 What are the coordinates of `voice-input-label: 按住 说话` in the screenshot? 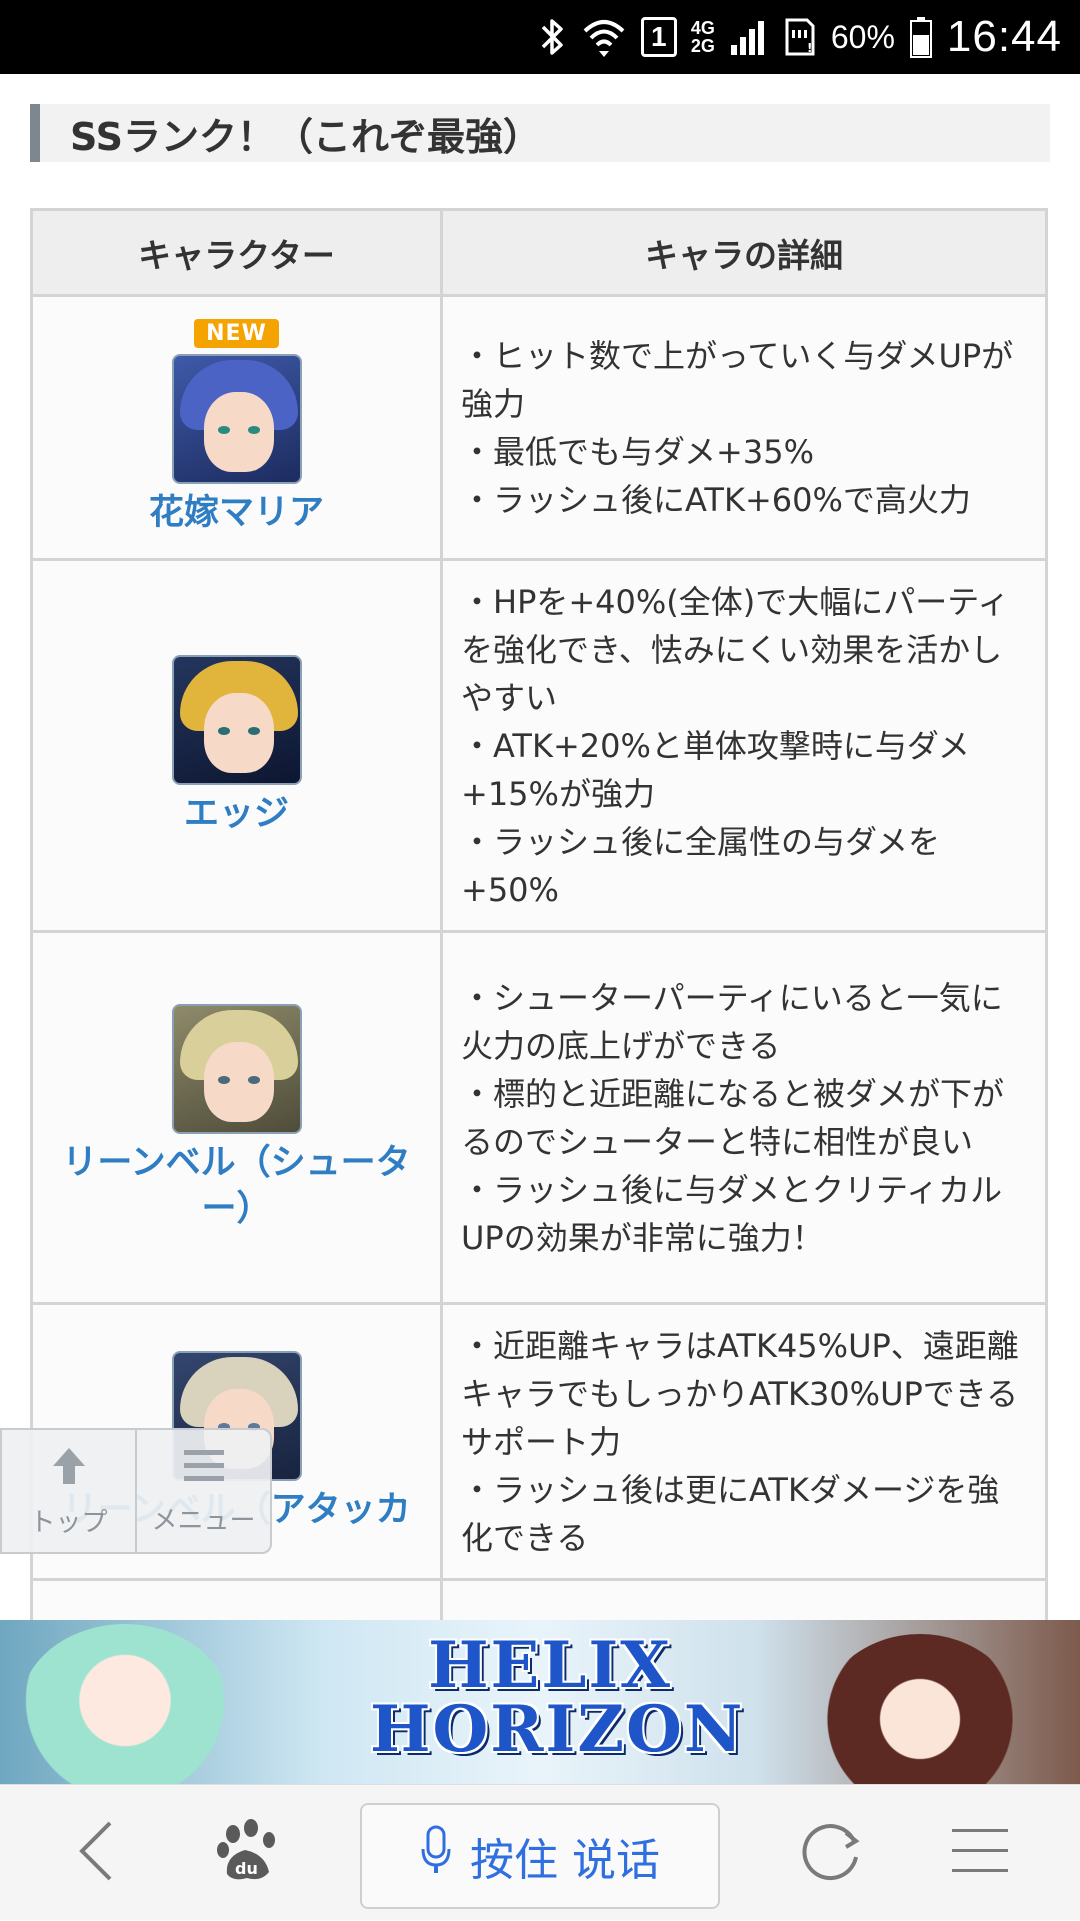 It's located at (565, 1860).